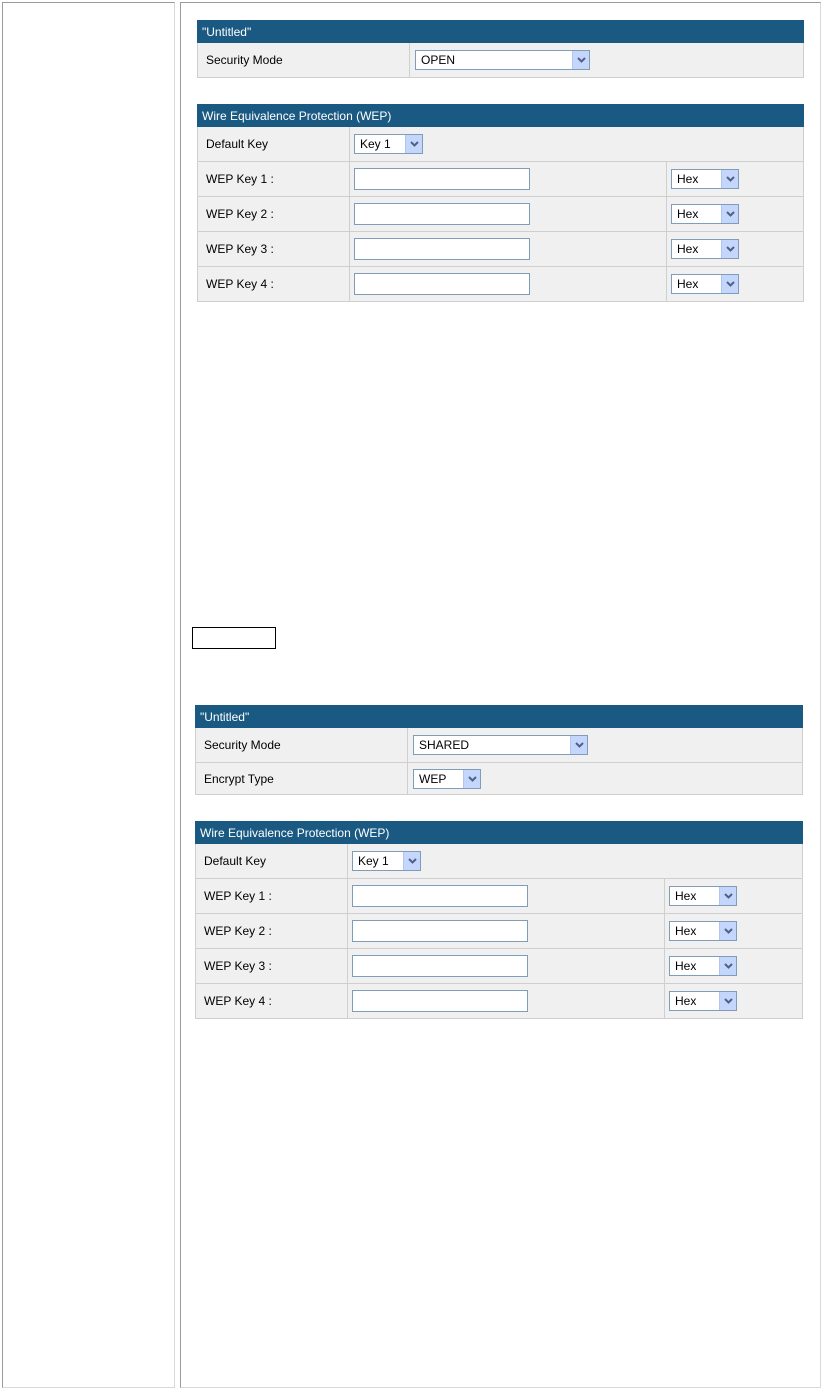 This screenshot has height=1392, width=824. Describe the element at coordinates (500, 49) in the screenshot. I see `security-table-open: "Untitled" Security Mode OPEN` at that location.